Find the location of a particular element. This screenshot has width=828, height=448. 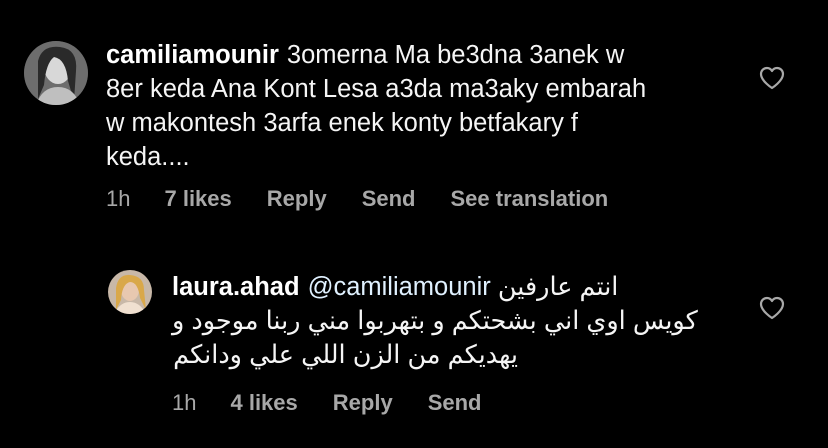

likes-count: 7 likes is located at coordinates (197, 199).